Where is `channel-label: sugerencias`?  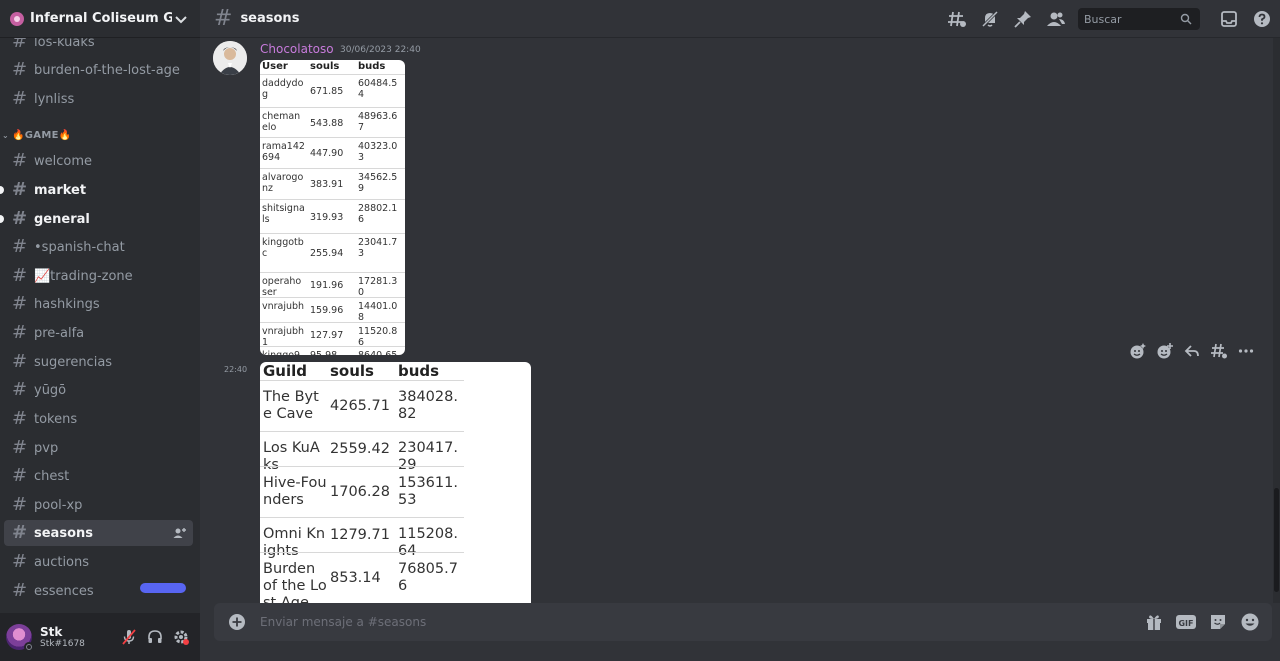 channel-label: sugerencias is located at coordinates (73, 362).